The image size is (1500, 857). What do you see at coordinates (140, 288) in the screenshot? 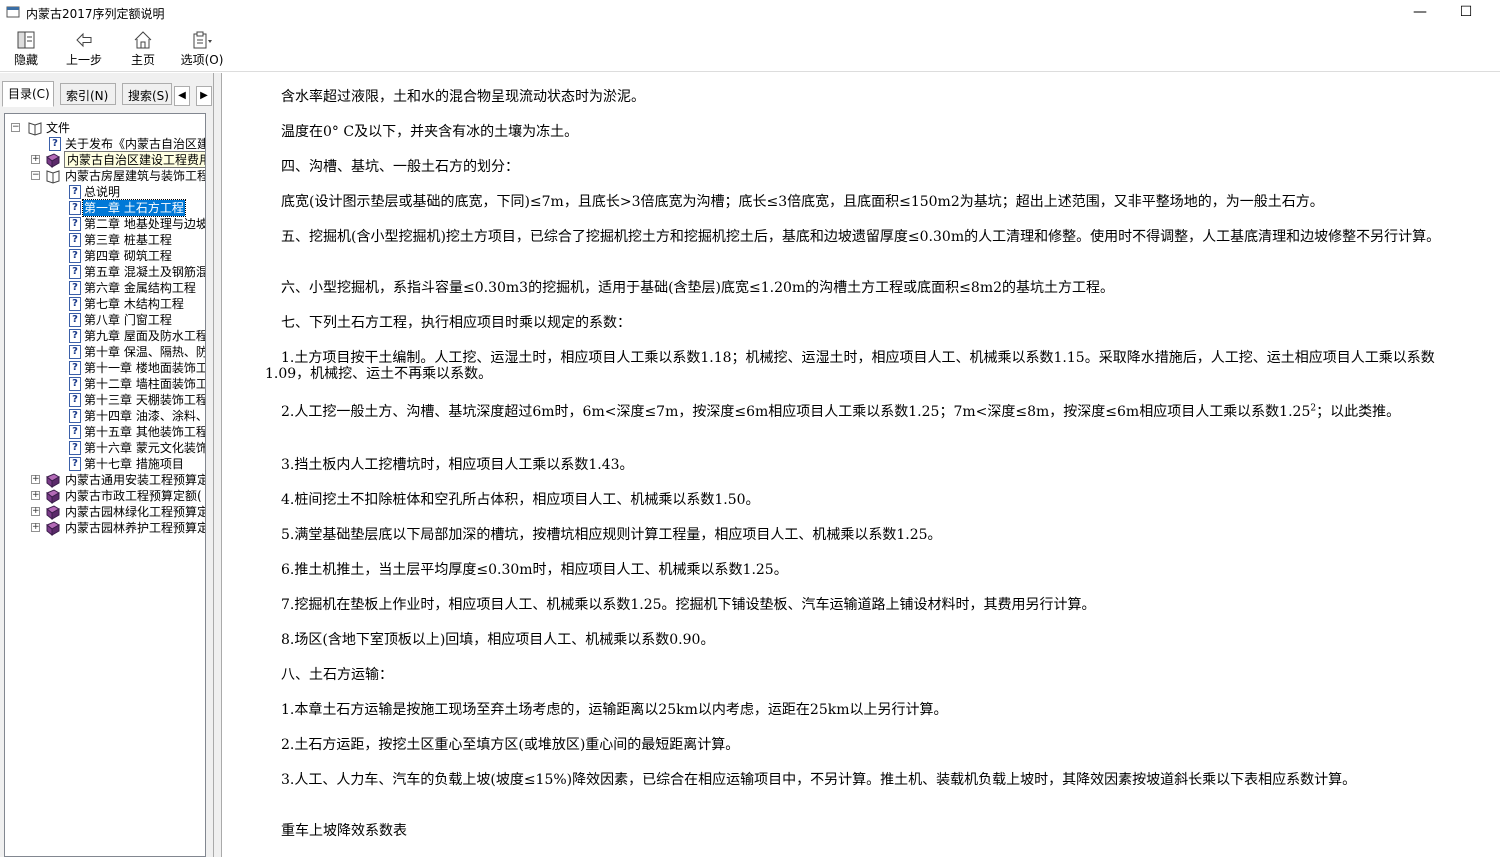
I see `tree-node-label: 第六章 金属结构工程` at bounding box center [140, 288].